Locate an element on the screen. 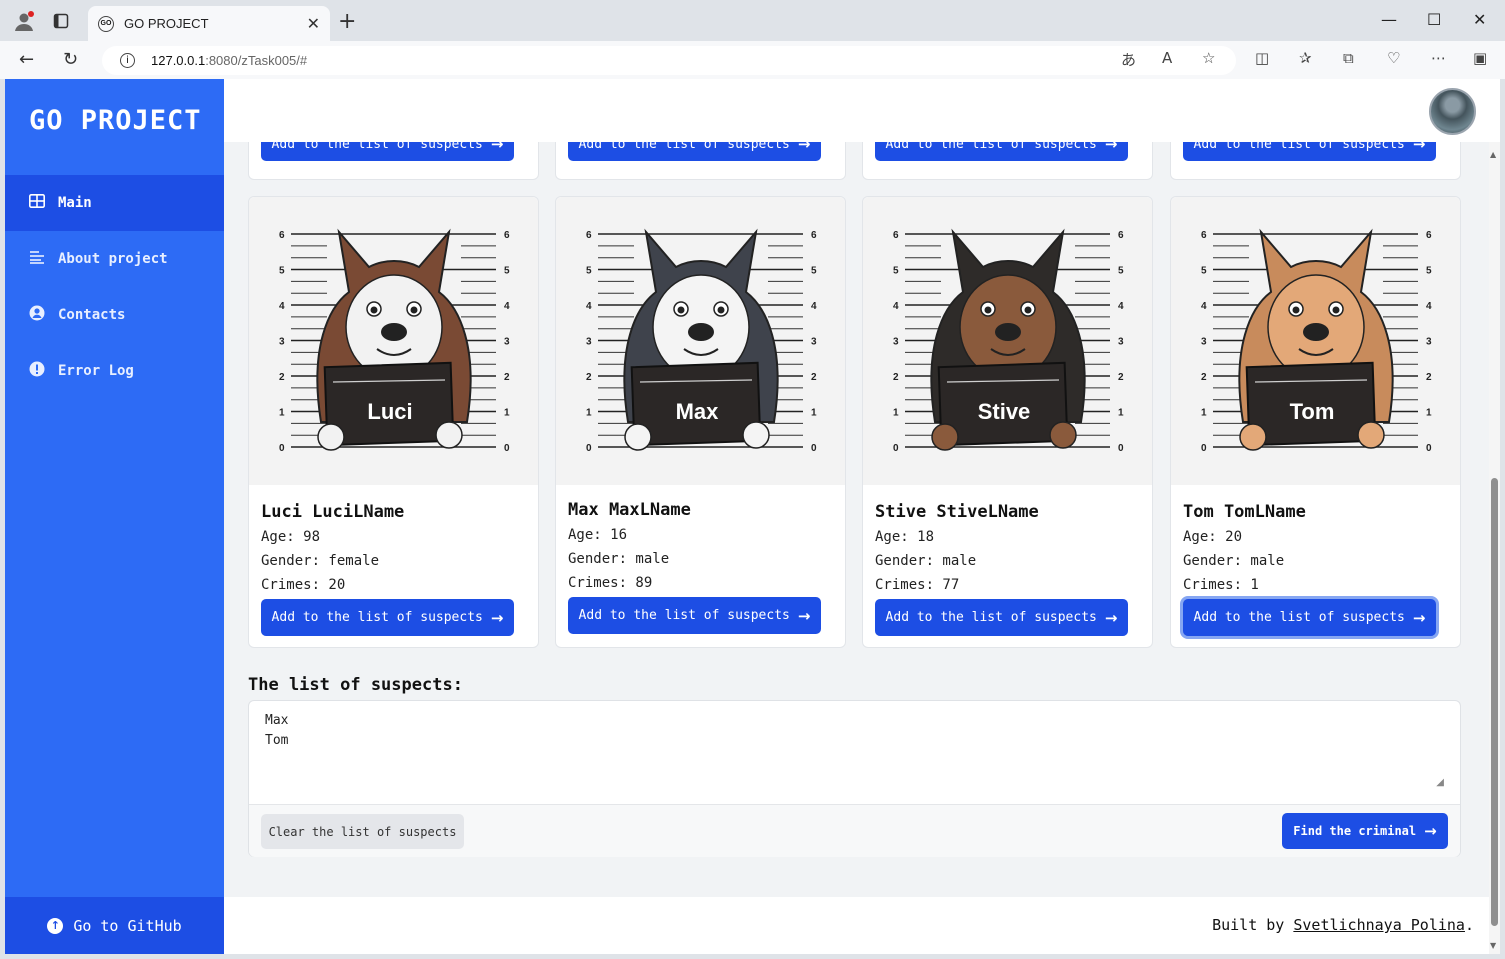  clear-suspects-button: Clear the list of suspects is located at coordinates (362, 831).